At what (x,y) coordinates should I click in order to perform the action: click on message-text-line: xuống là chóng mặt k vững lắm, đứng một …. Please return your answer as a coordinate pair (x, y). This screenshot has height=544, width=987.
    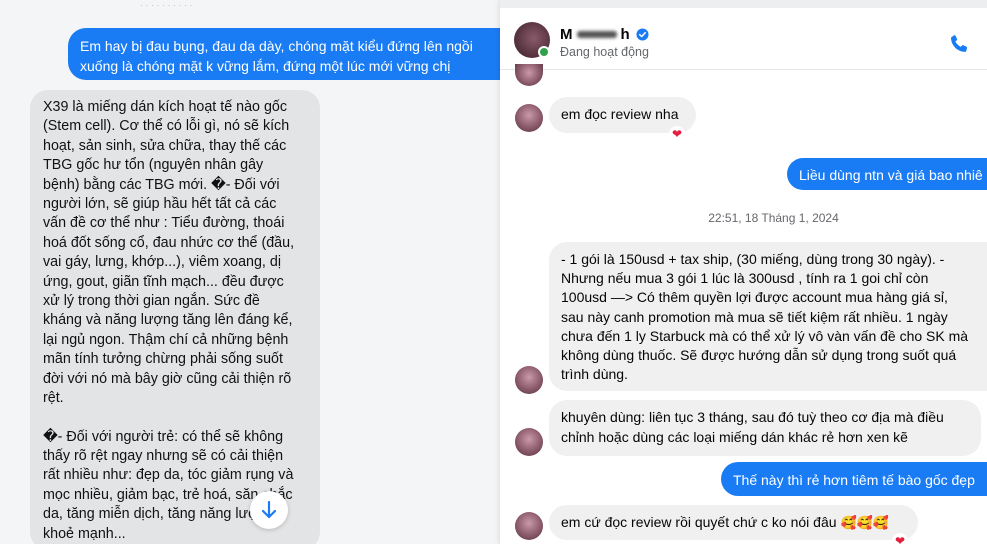
    Looking at the image, I should click on (265, 66).